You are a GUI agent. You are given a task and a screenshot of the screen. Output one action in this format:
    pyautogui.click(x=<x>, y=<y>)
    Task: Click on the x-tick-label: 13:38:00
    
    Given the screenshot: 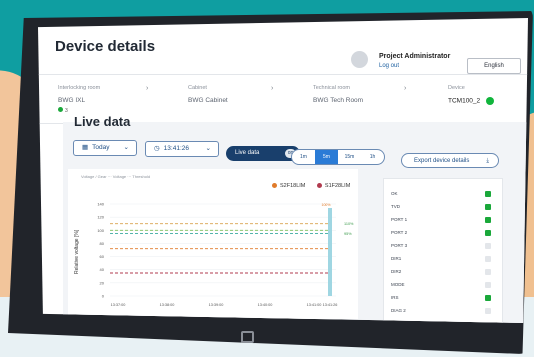 What is the action you would take?
    pyautogui.click(x=167, y=305)
    